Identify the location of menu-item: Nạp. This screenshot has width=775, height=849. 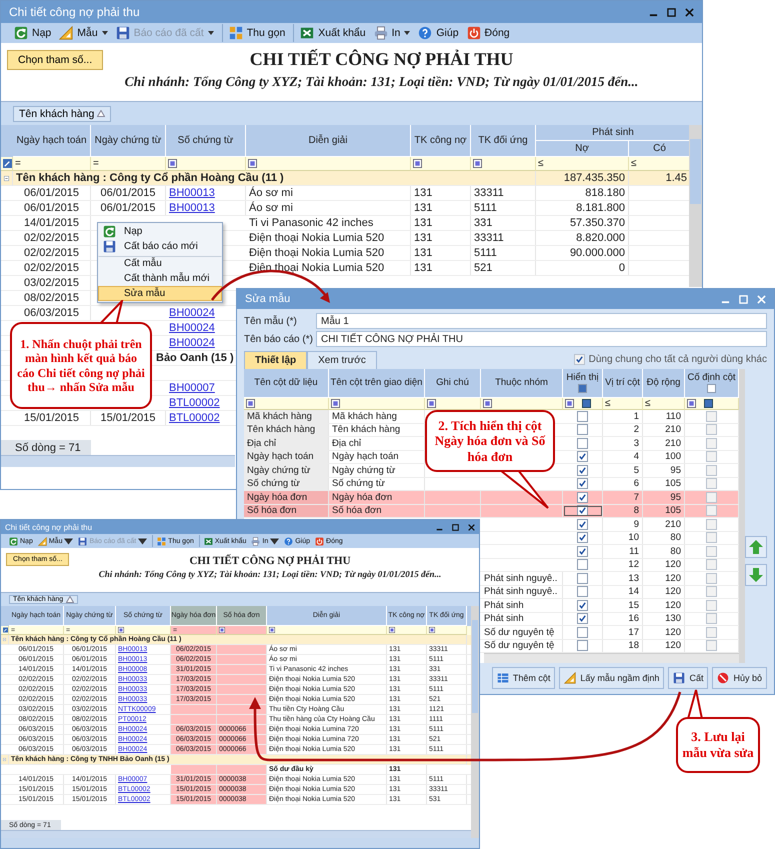
(160, 231).